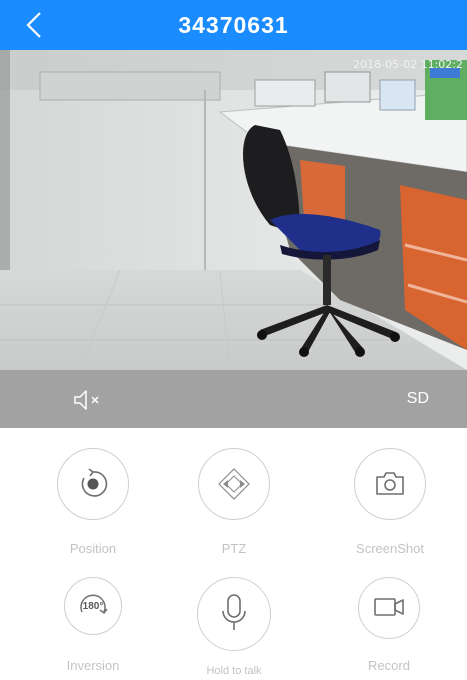 The height and width of the screenshot is (680, 467). Describe the element at coordinates (234, 484) in the screenshot. I see `ptz-icon` at that location.